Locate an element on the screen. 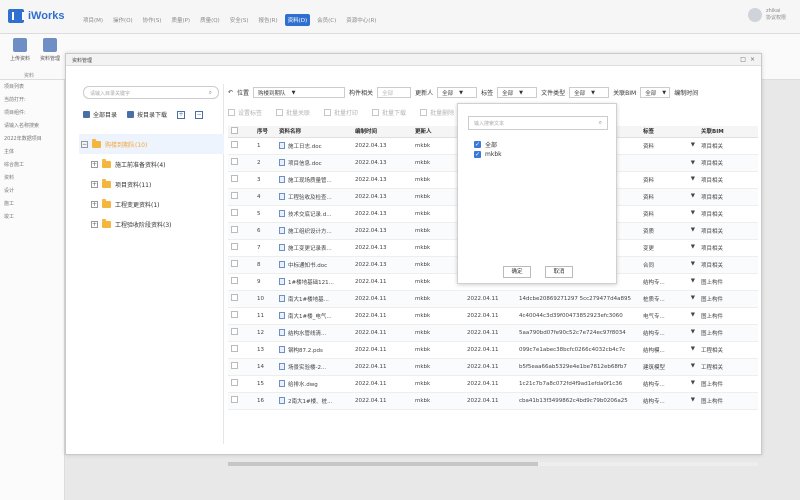 This screenshot has height=500, width=800. top-nav-item: 质量(Q) is located at coordinates (210, 20).